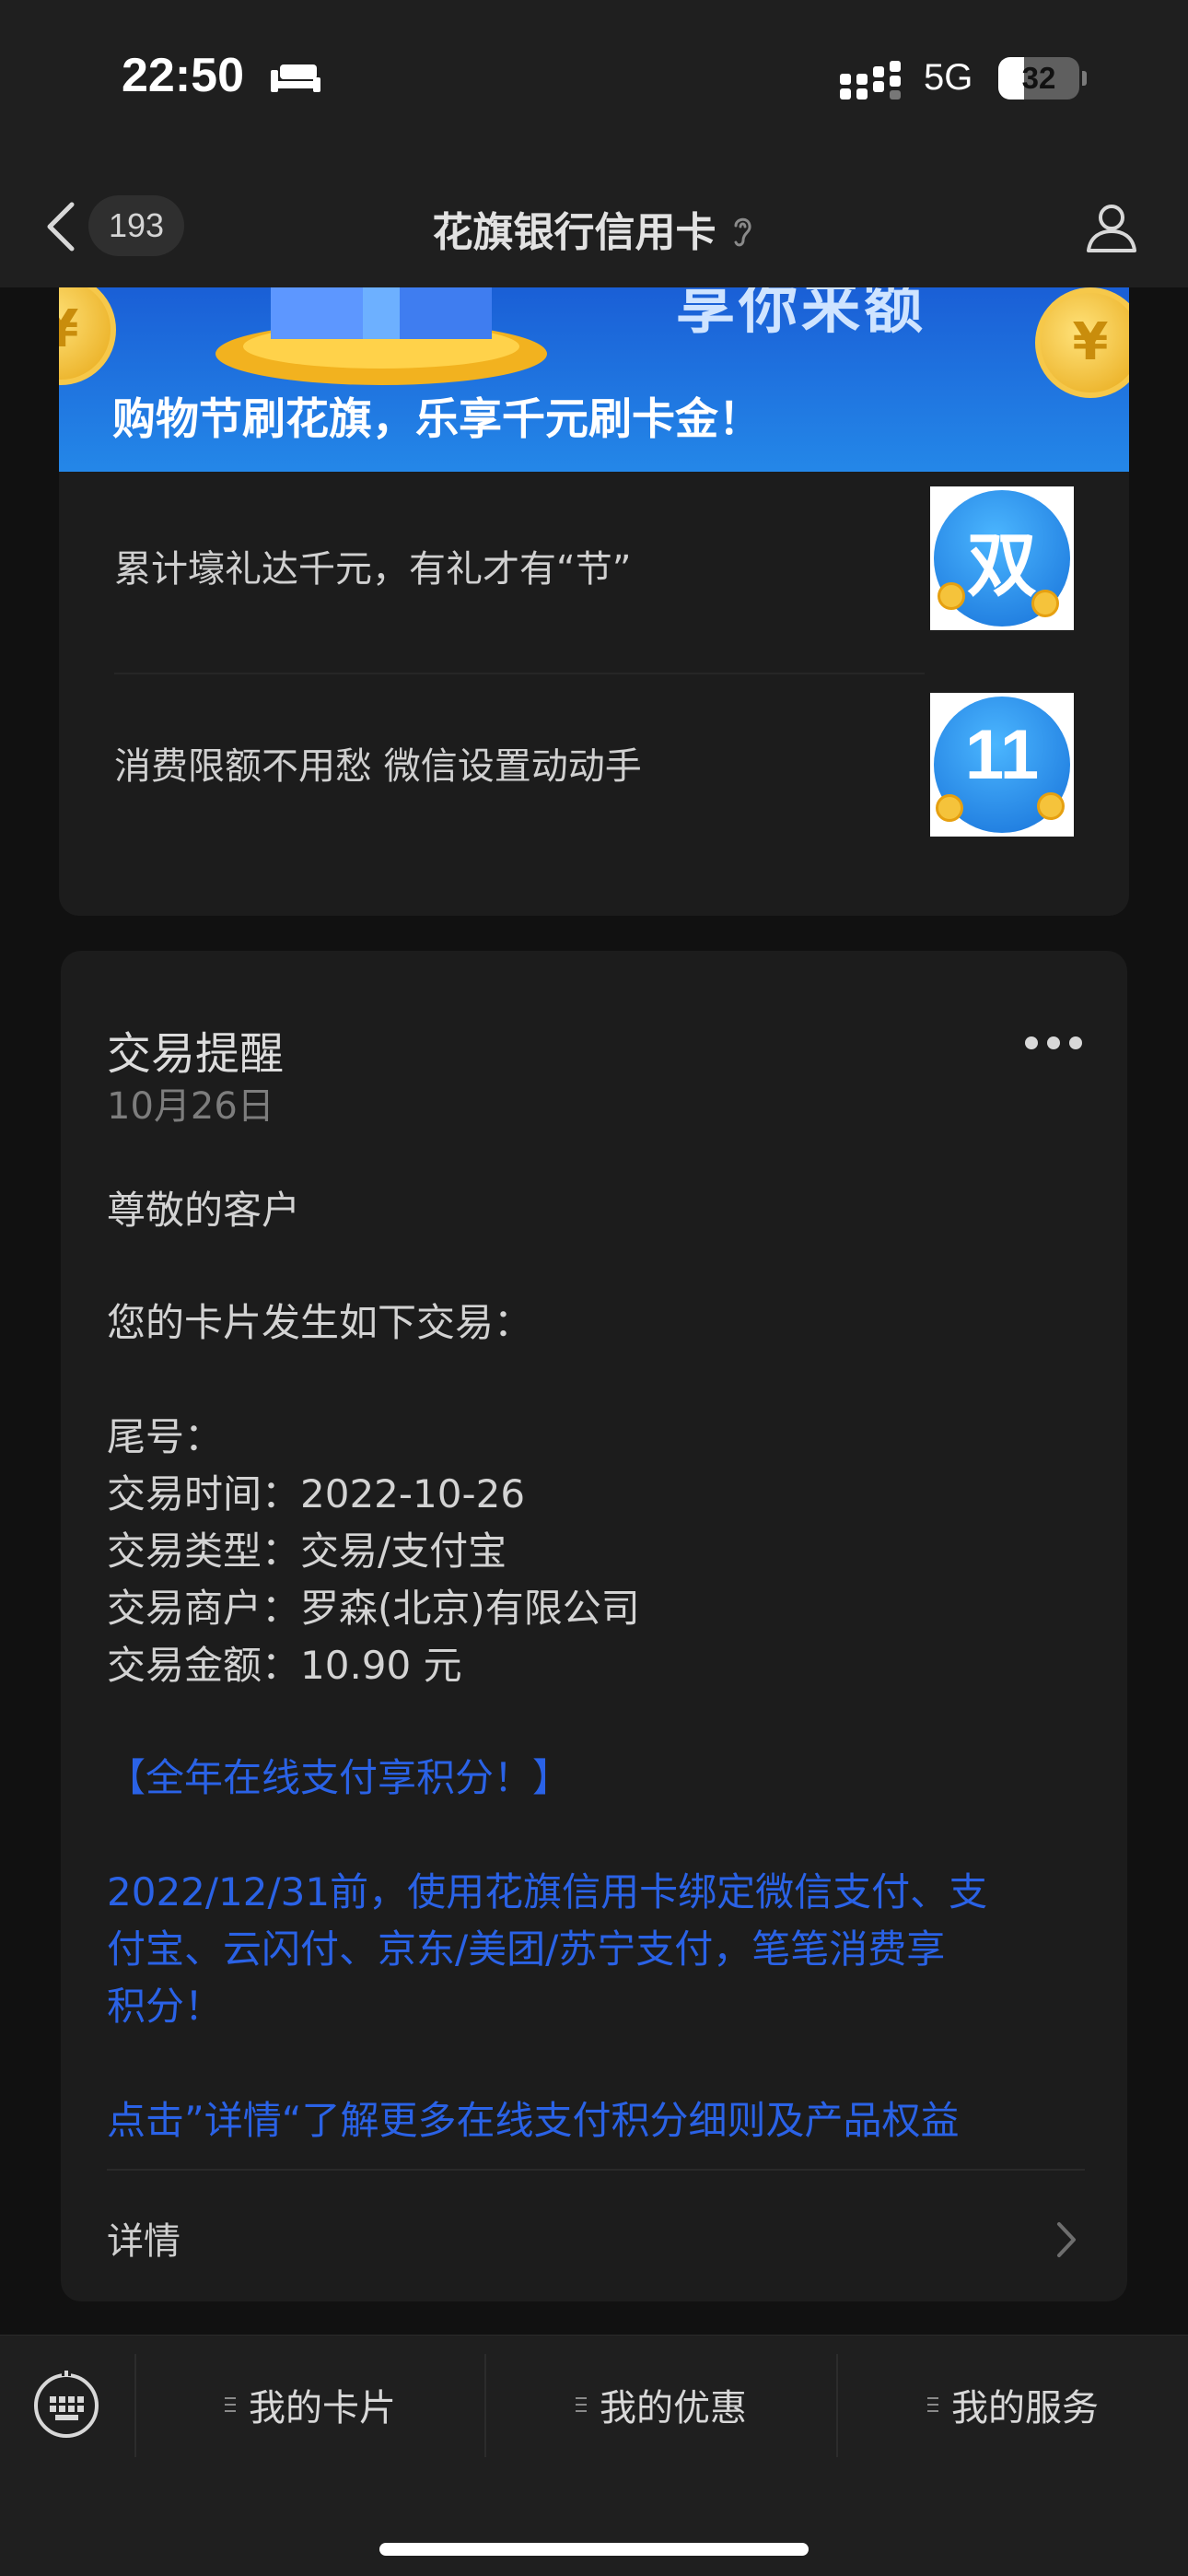  Describe the element at coordinates (196, 1054) in the screenshot. I see `message-title: 交易提醒` at that location.